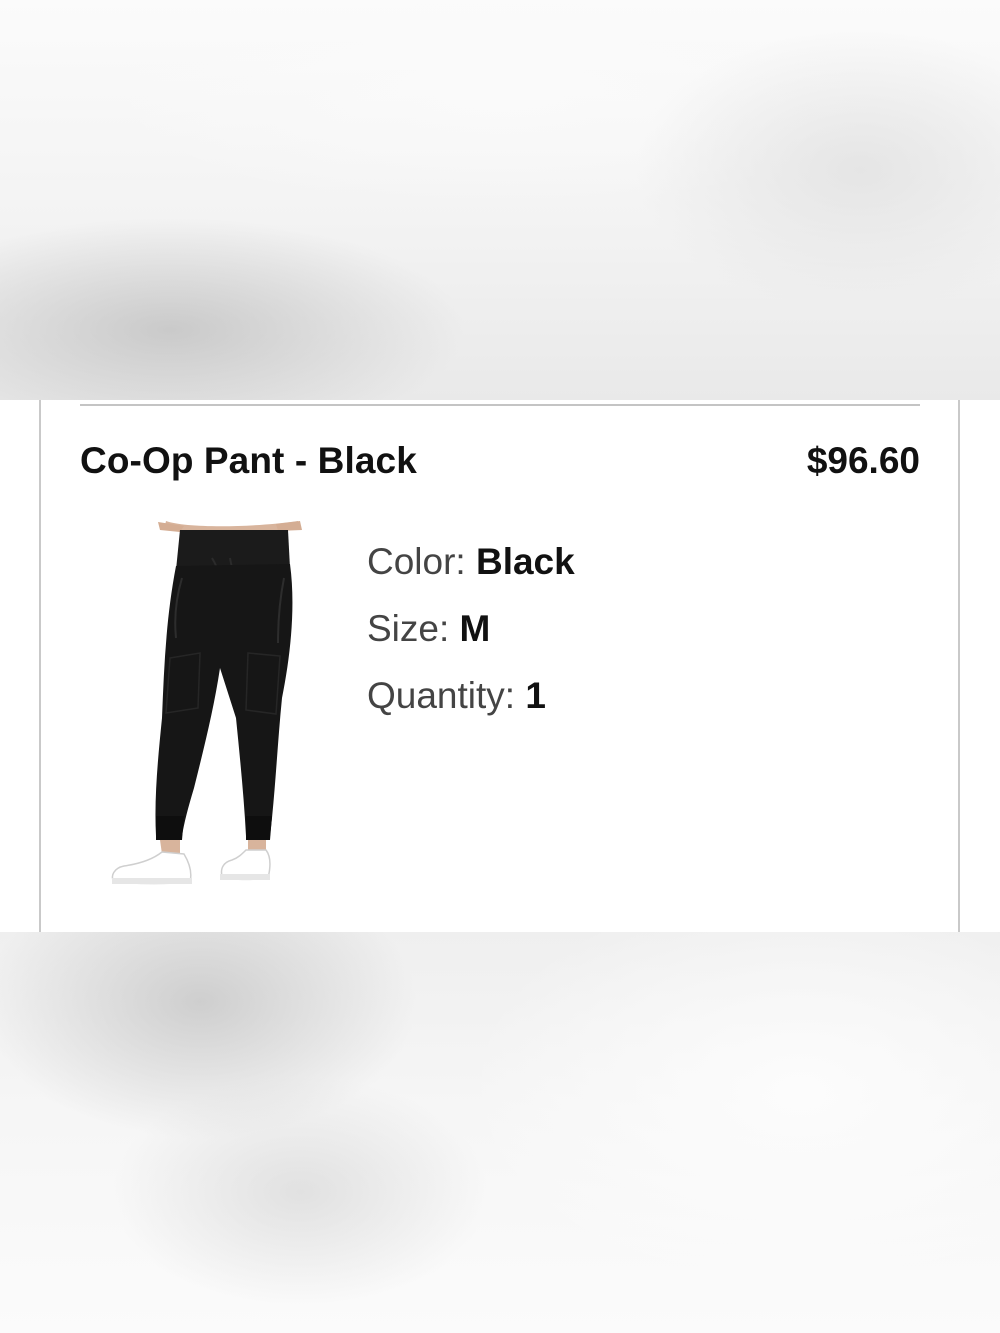 The width and height of the screenshot is (1000, 1333). I want to click on color-row: Color: Black, so click(471, 561).